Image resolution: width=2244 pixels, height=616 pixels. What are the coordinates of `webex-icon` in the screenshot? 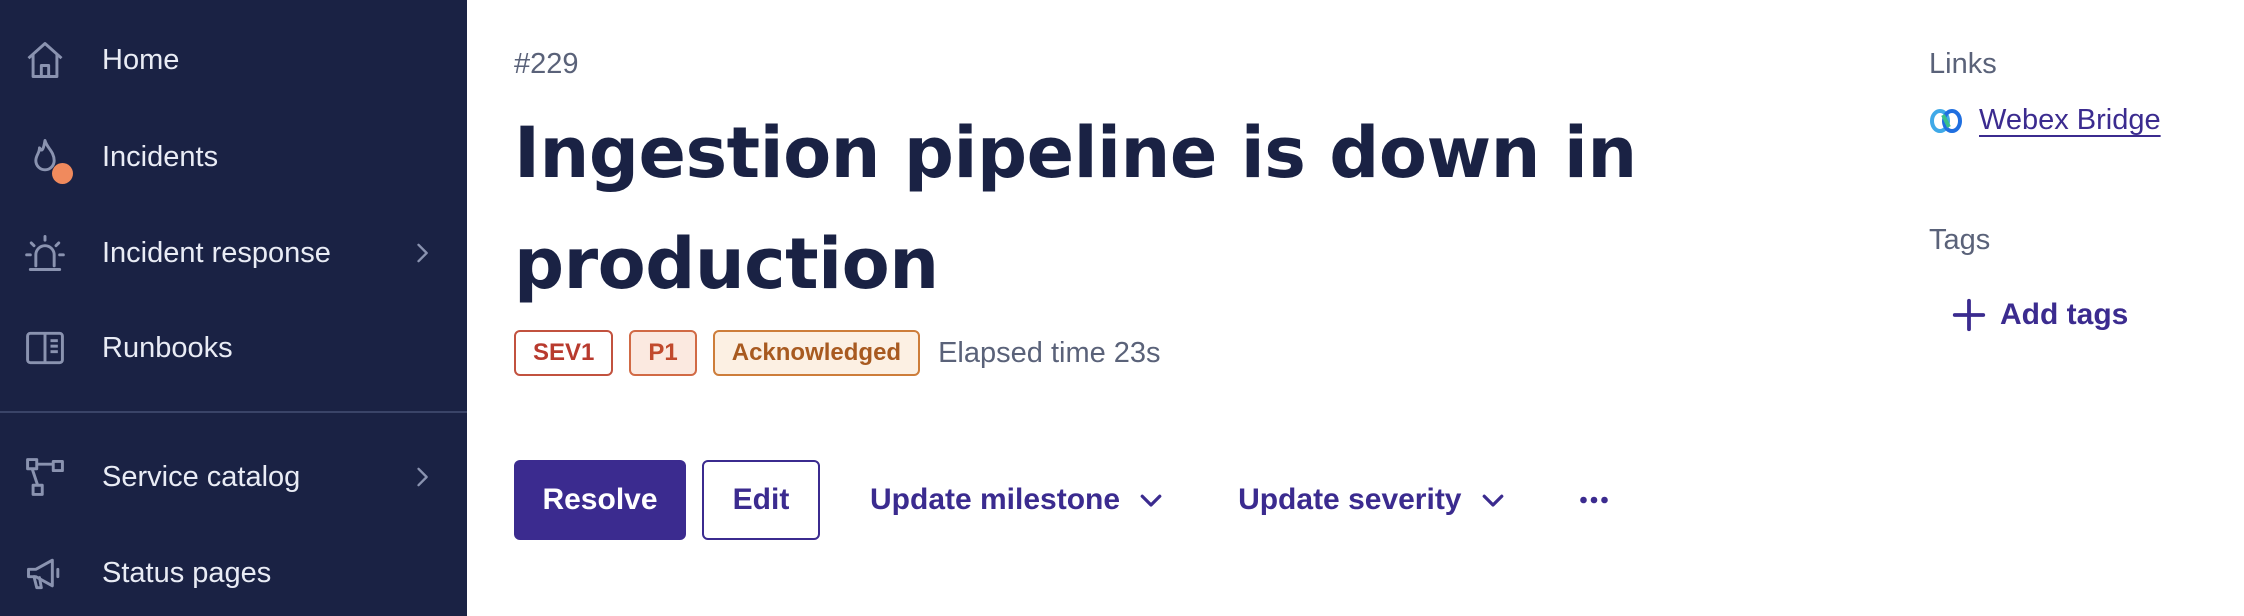 It's located at (1946, 120).